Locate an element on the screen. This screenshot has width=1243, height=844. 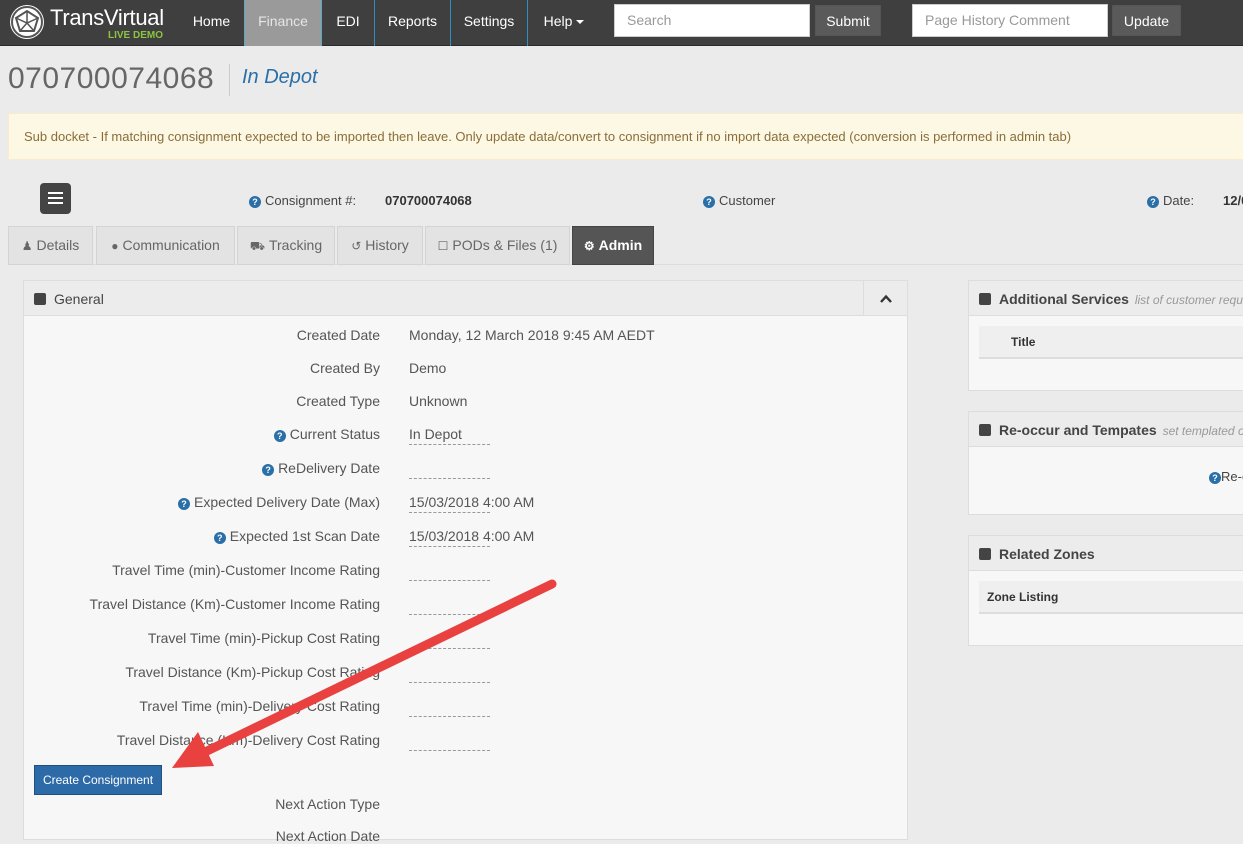
nav-home: Home is located at coordinates (212, 23).